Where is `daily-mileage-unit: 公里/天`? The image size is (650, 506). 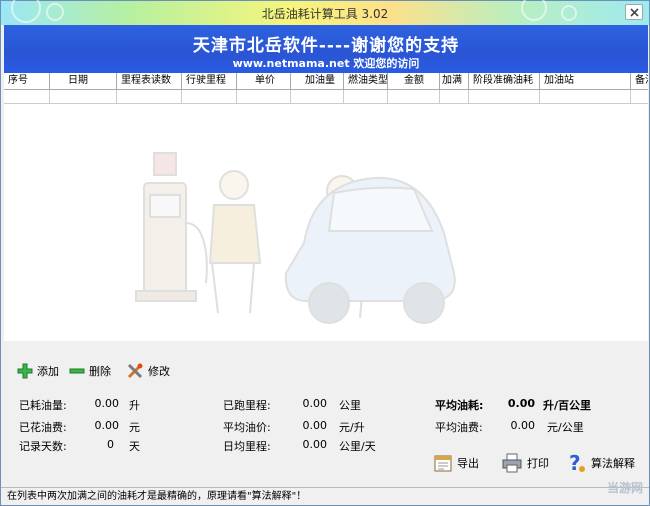 daily-mileage-unit: 公里/天 is located at coordinates (357, 446).